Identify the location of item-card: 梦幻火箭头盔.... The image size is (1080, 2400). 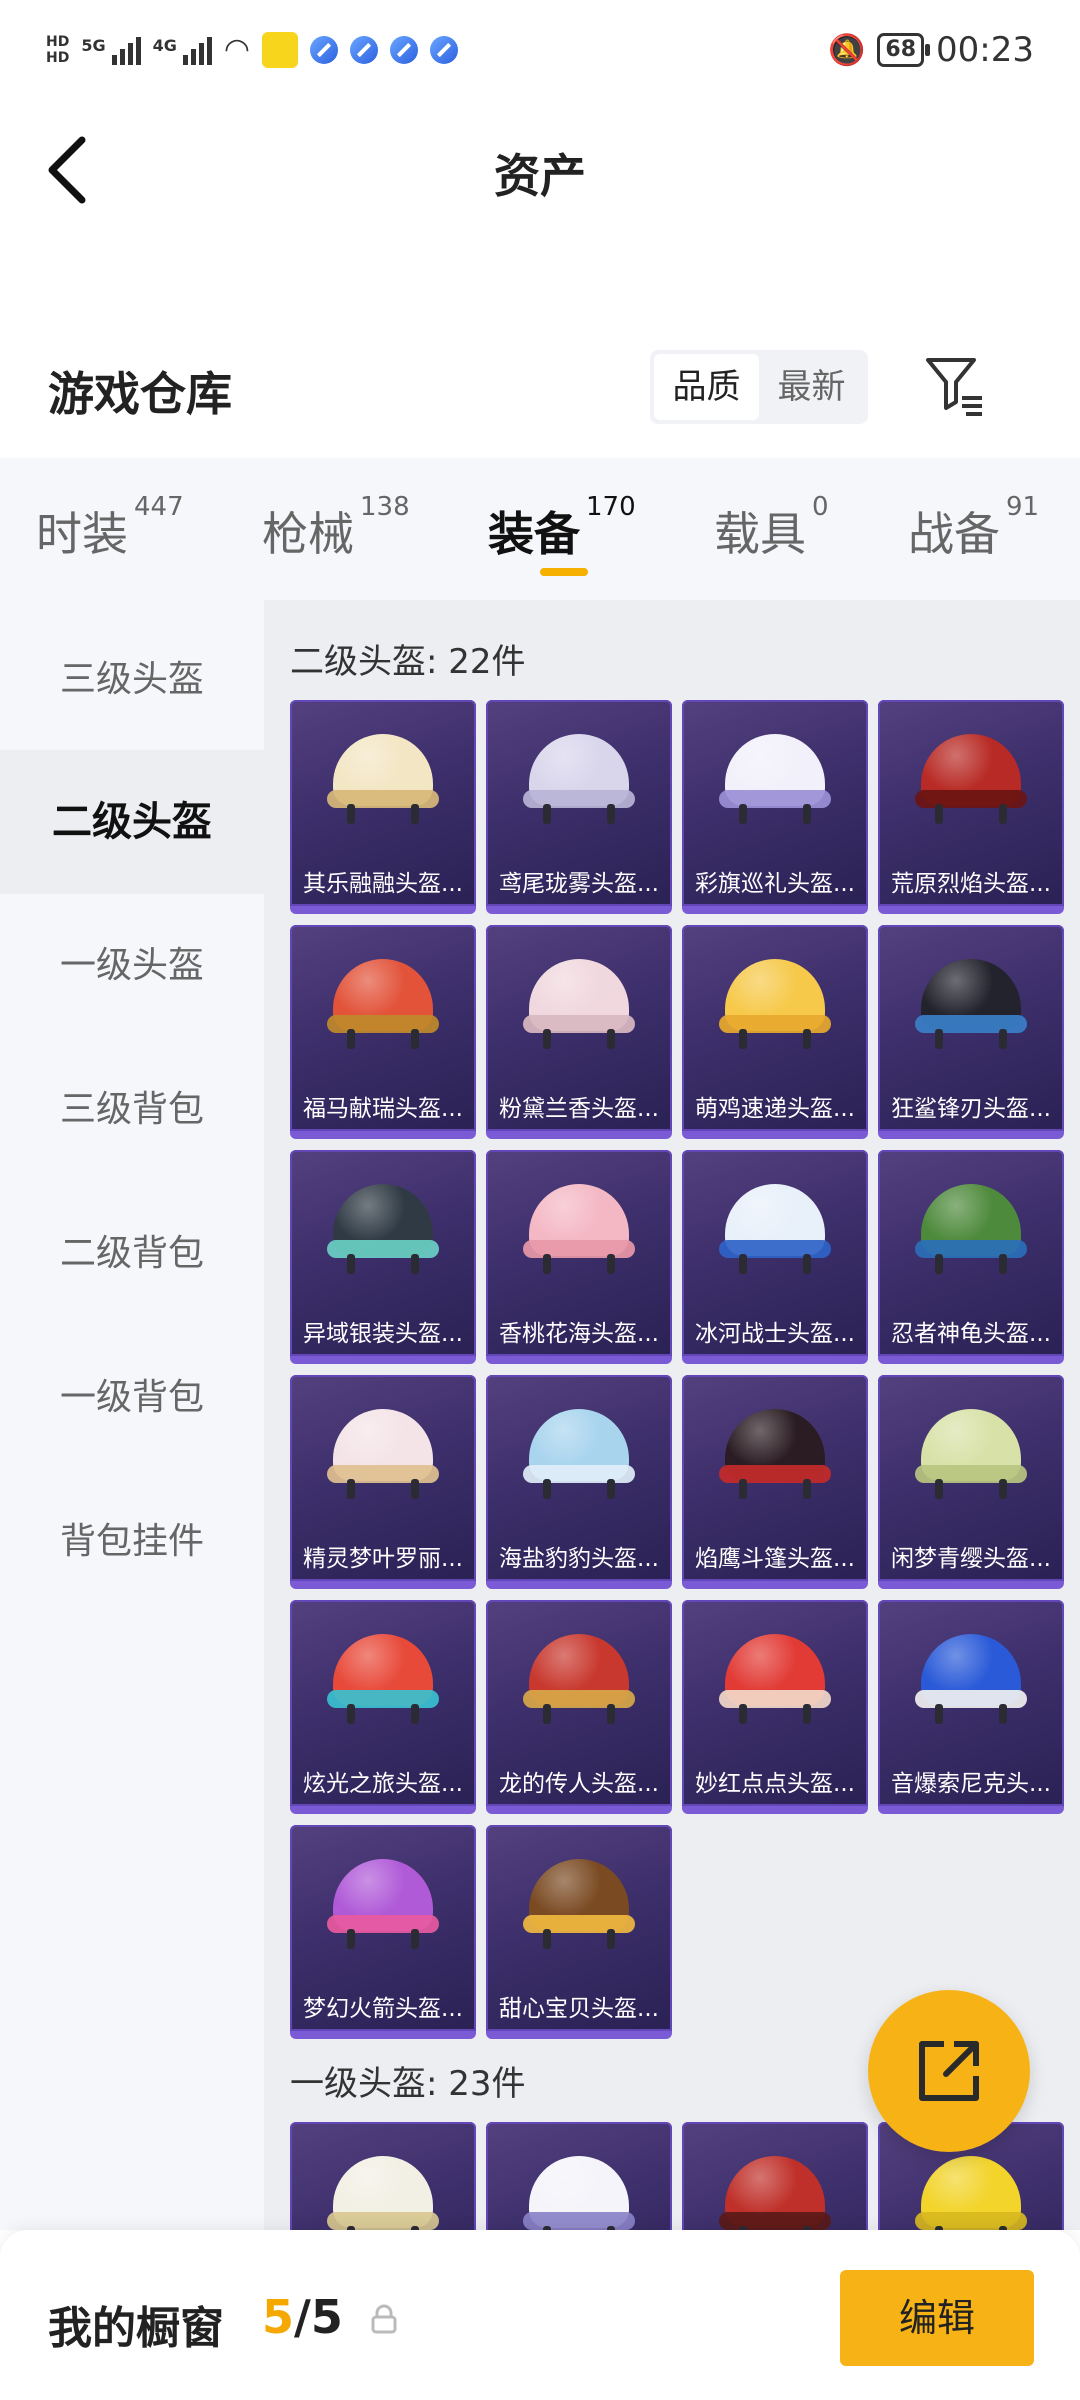
(383, 1932).